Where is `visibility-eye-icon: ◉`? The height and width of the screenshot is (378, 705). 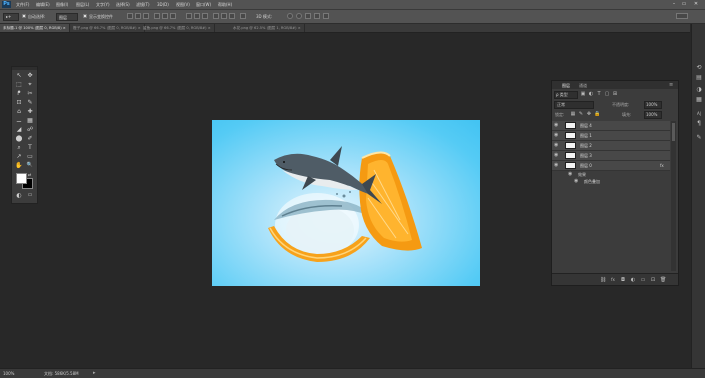 visibility-eye-icon: ◉ is located at coordinates (556, 145).